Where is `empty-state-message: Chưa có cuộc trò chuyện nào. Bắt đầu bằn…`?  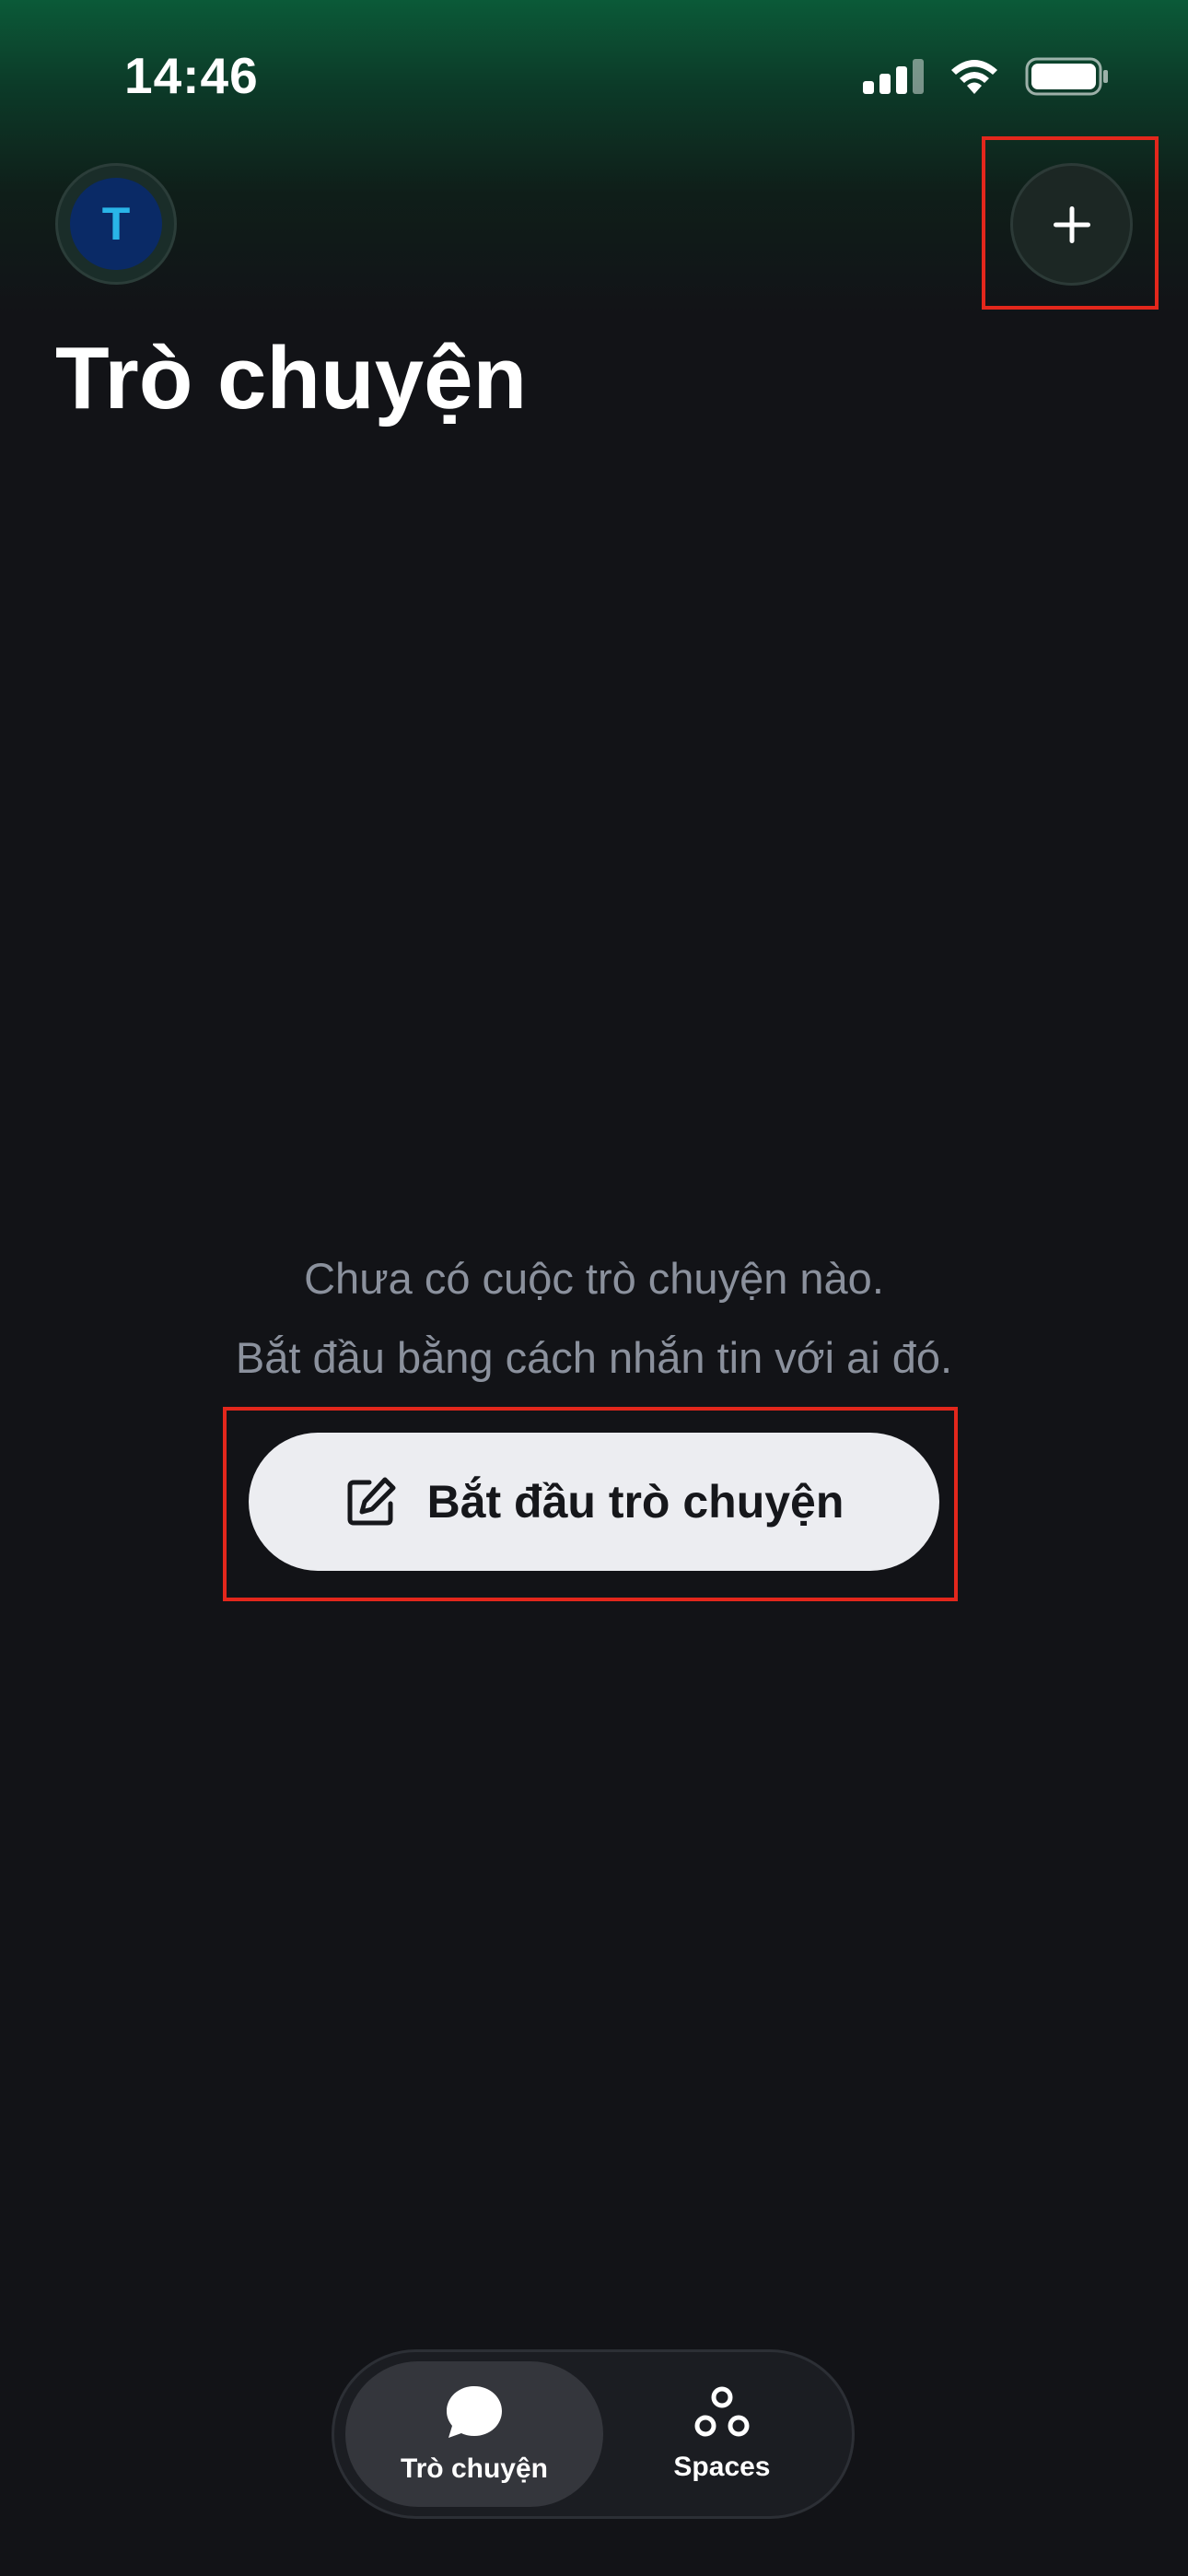 empty-state-message: Chưa có cuộc trò chuyện nào. Bắt đầu bằn… is located at coordinates (594, 1318).